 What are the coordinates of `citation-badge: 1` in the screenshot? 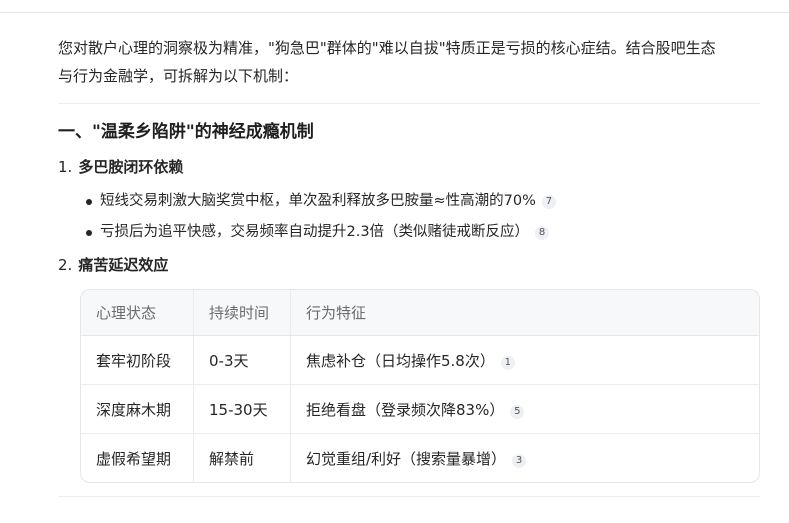 It's located at (507, 362).